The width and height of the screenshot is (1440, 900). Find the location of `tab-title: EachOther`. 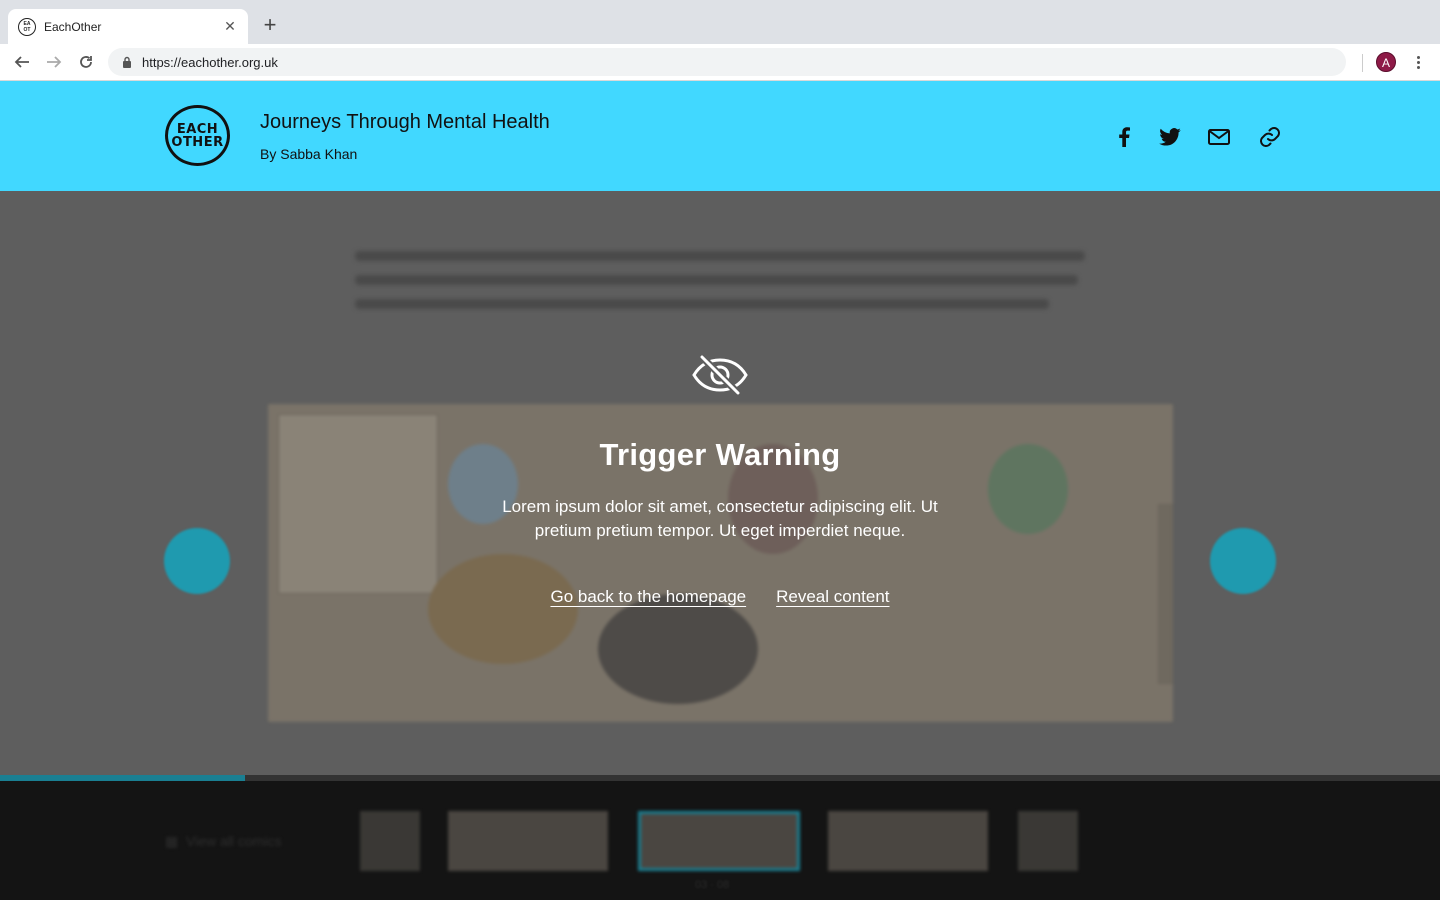

tab-title: EachOther is located at coordinates (73, 26).